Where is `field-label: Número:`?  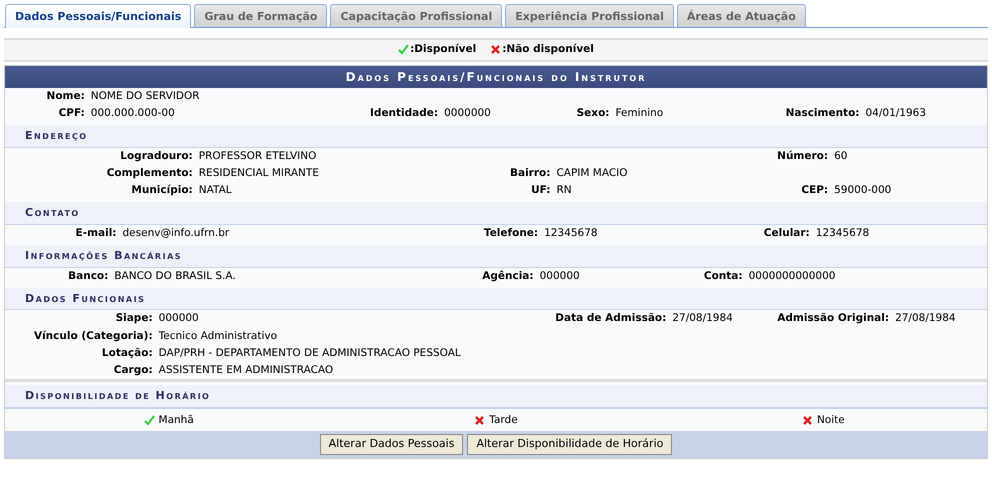 field-label: Número: is located at coordinates (802, 156).